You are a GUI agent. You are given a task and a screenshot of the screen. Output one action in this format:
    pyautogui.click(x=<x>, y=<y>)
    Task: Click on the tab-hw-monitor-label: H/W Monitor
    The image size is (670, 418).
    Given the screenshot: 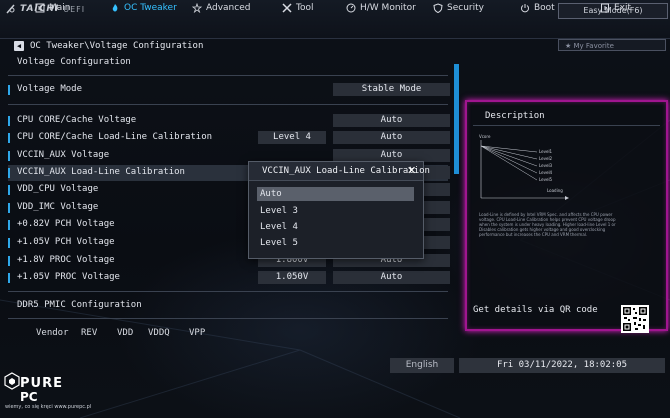 What is the action you would take?
    pyautogui.click(x=388, y=8)
    